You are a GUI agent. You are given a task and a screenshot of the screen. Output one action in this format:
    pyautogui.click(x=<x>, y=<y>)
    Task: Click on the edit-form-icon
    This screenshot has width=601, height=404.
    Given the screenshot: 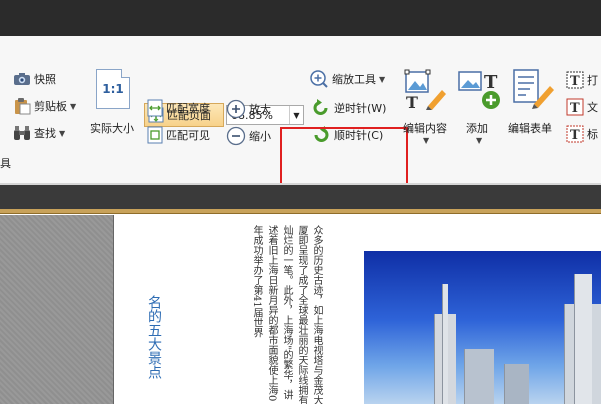 What is the action you would take?
    pyautogui.click(x=534, y=89)
    